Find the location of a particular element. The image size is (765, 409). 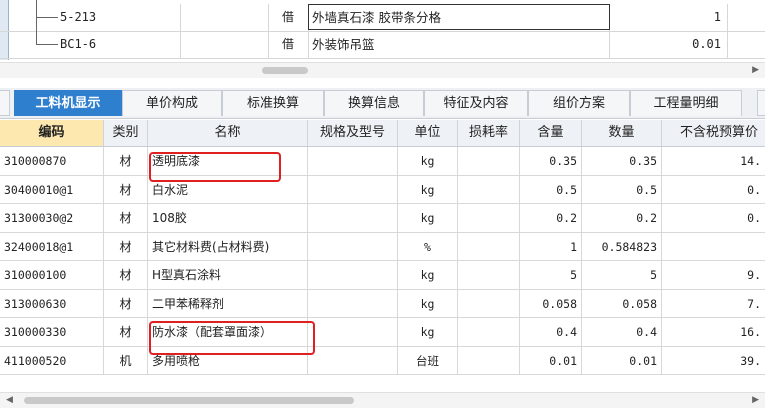

cell-code: 411000520 is located at coordinates (52, 360).